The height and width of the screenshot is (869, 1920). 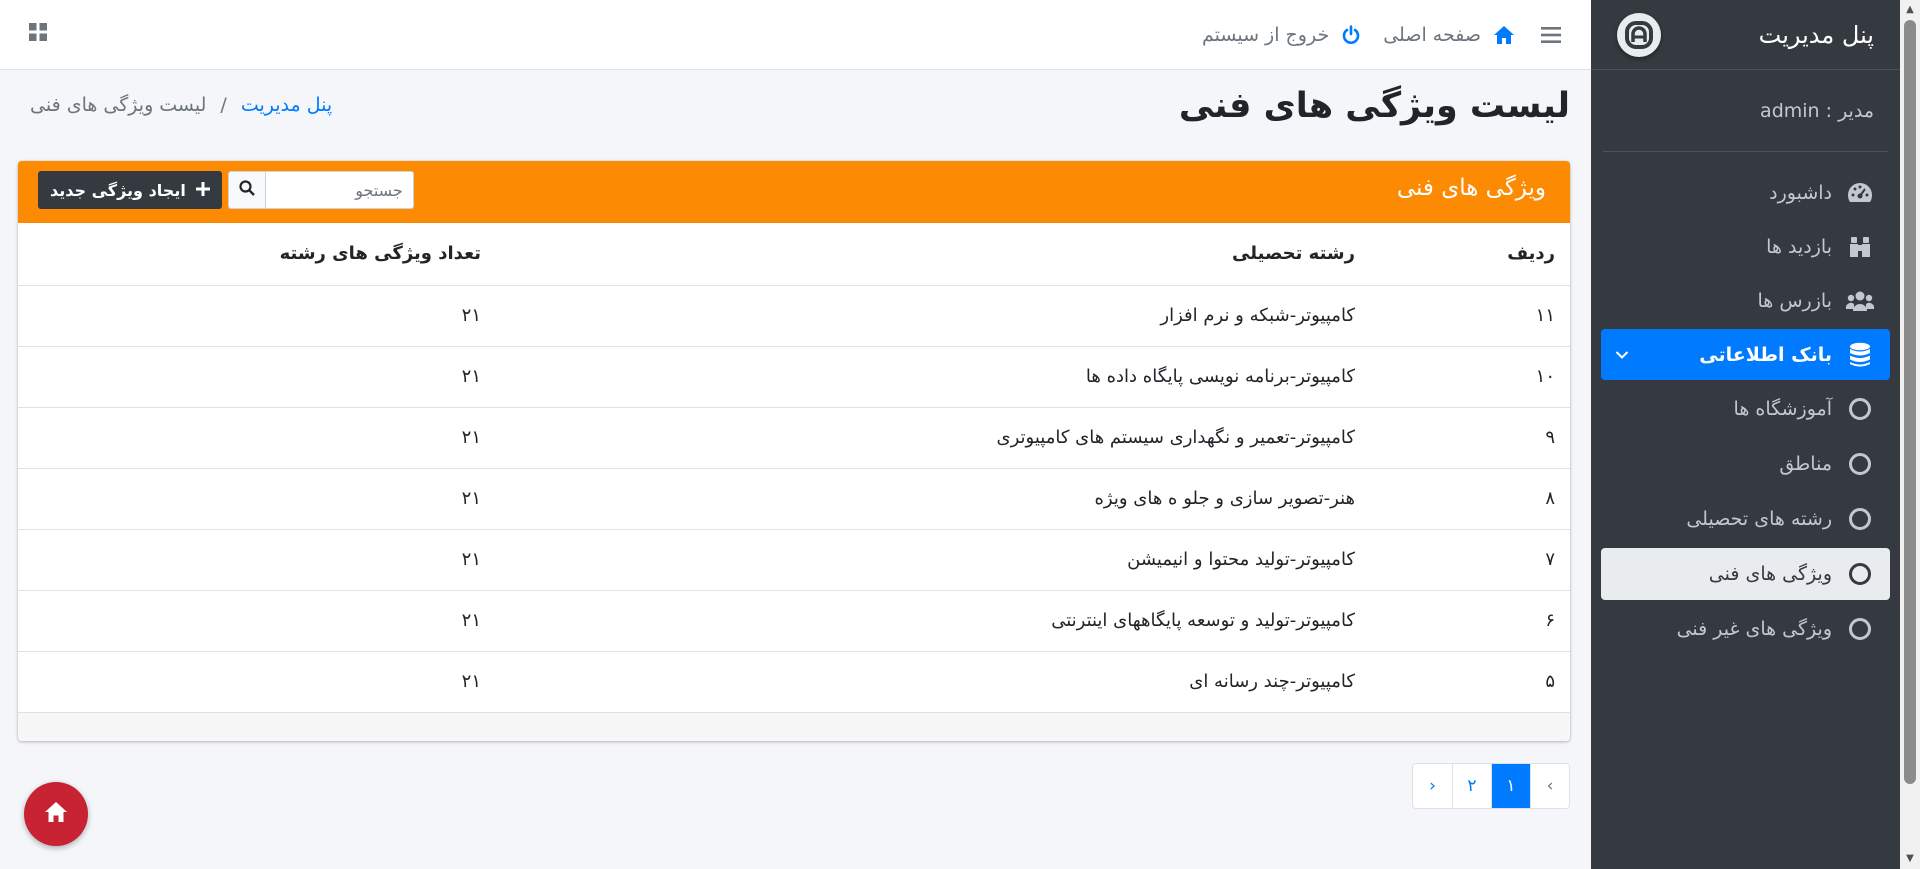 What do you see at coordinates (1432, 35) in the screenshot?
I see `home-label: صفحه اصلی` at bounding box center [1432, 35].